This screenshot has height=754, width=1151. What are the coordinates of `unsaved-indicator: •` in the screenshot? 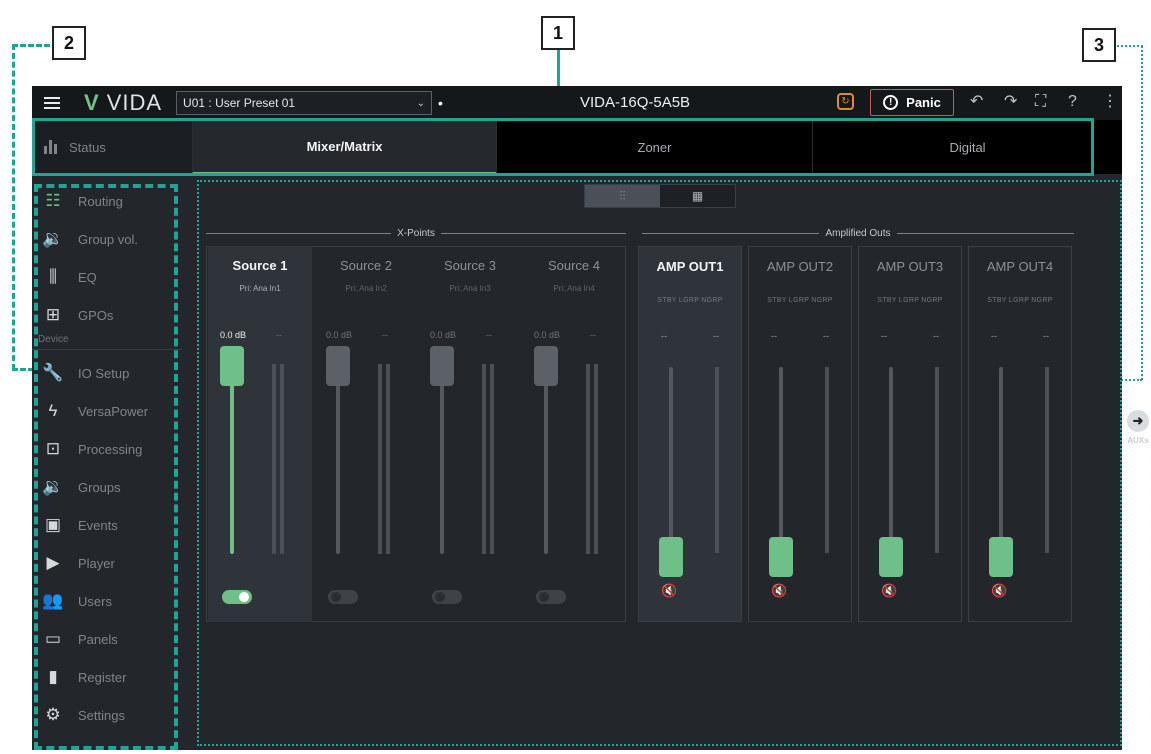 It's located at (440, 103).